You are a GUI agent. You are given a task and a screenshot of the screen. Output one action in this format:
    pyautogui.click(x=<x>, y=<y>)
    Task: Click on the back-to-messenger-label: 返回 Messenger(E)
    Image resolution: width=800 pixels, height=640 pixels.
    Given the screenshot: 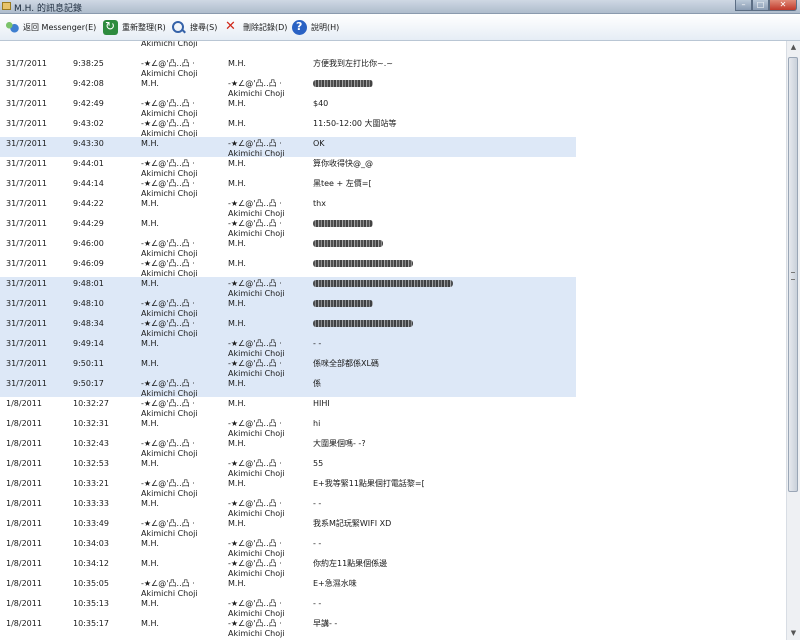 What is the action you would take?
    pyautogui.click(x=60, y=27)
    